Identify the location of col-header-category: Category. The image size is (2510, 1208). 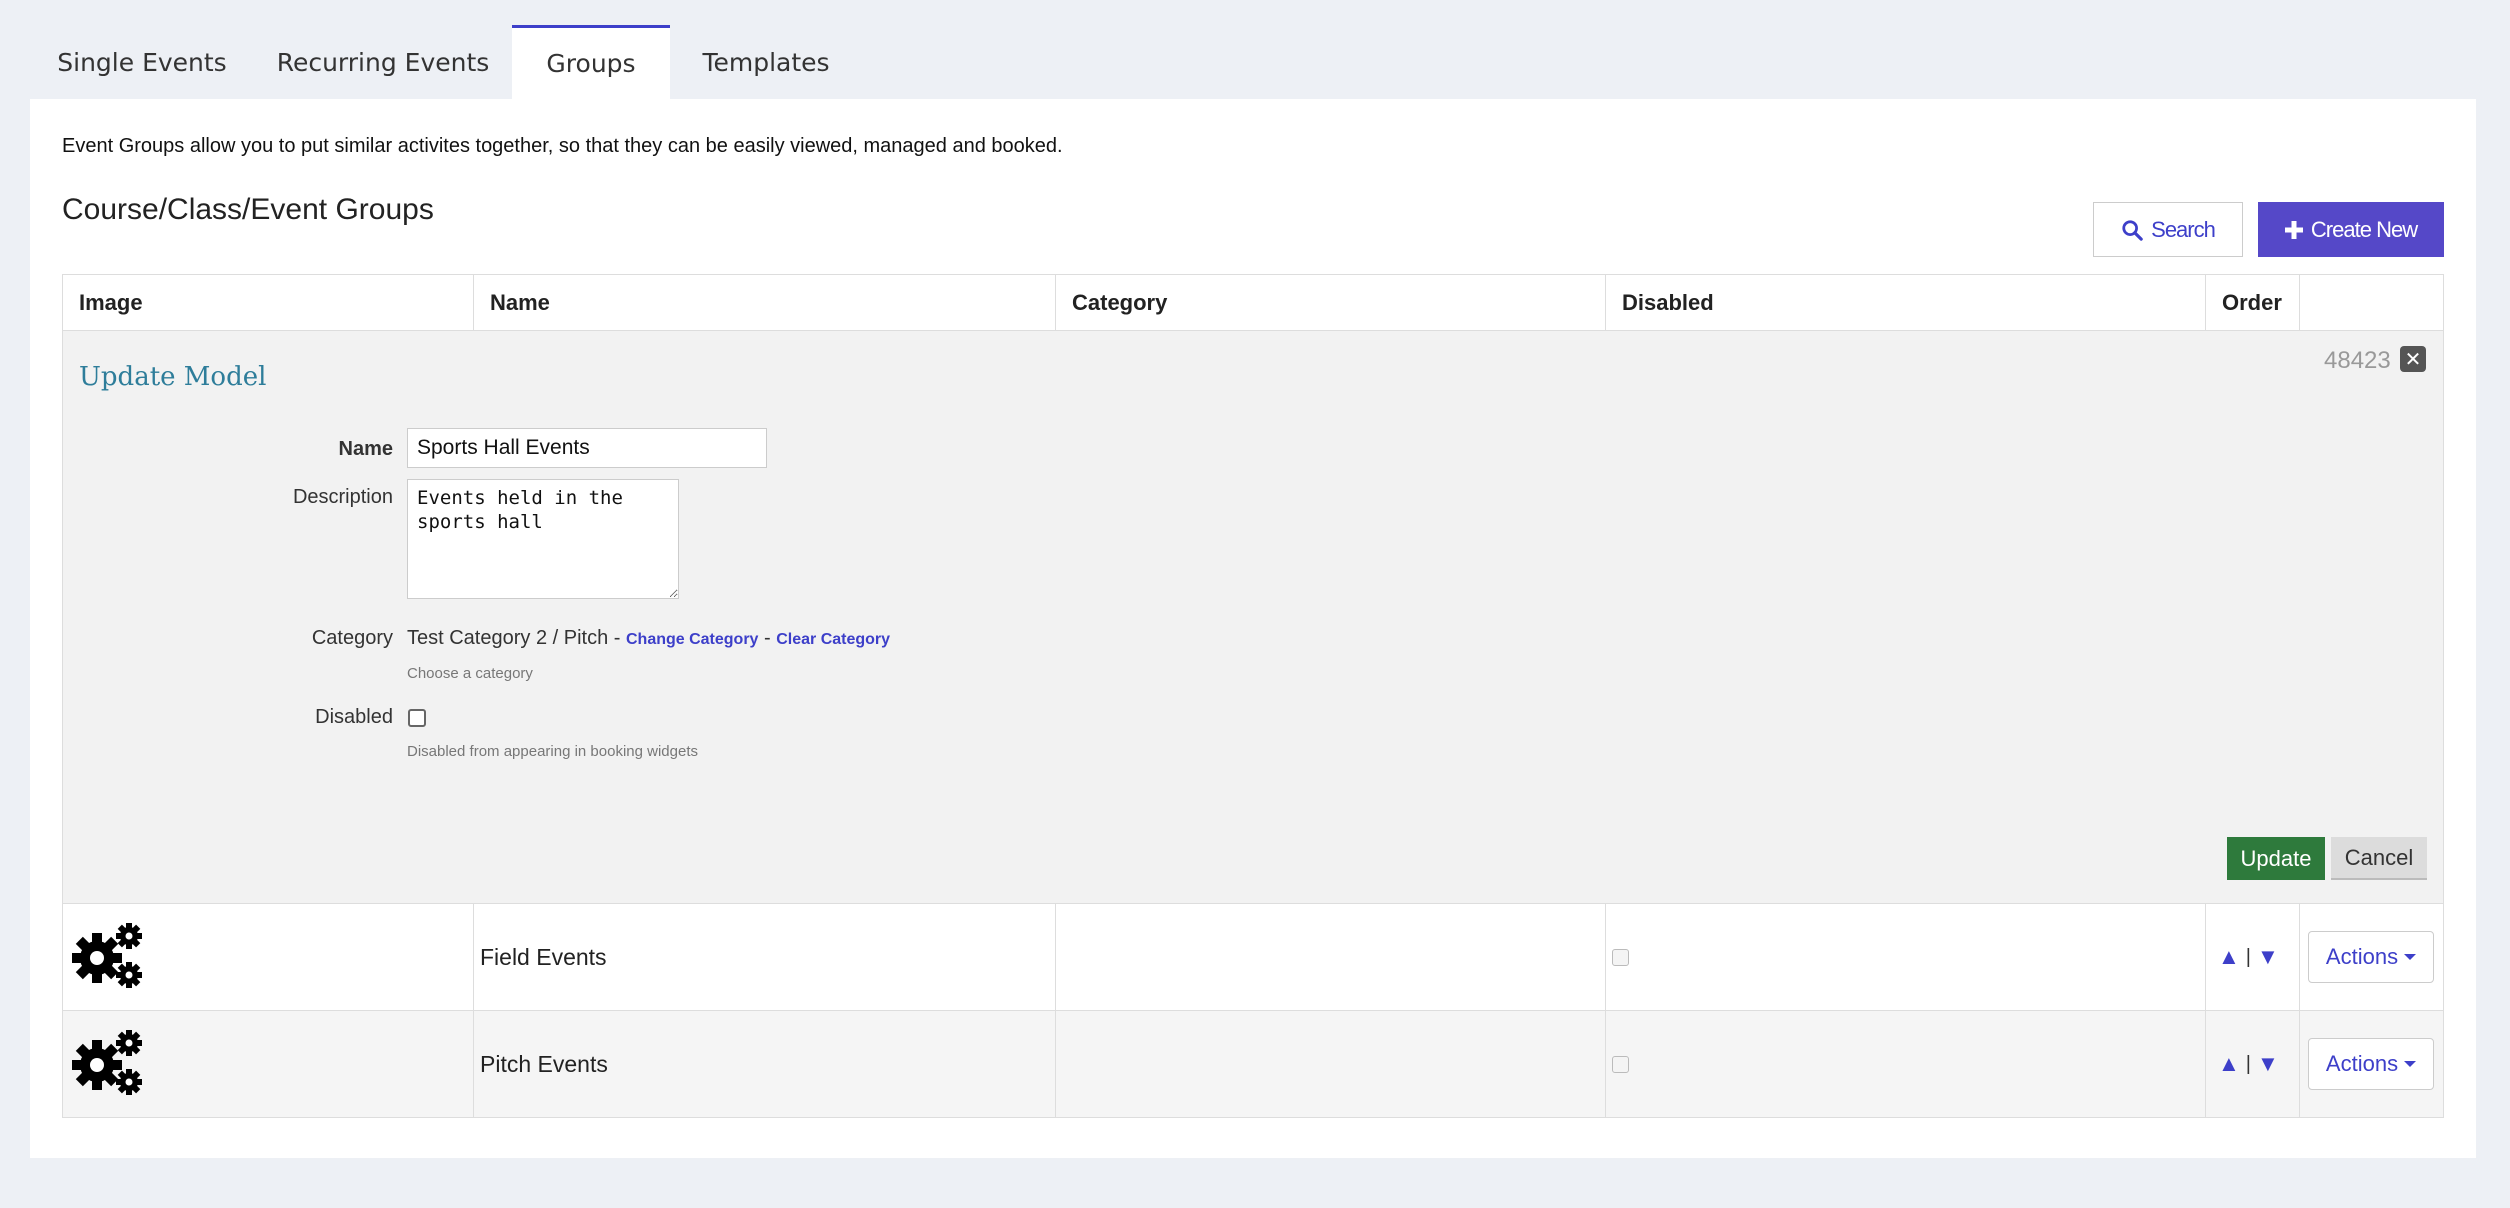
(1331, 302).